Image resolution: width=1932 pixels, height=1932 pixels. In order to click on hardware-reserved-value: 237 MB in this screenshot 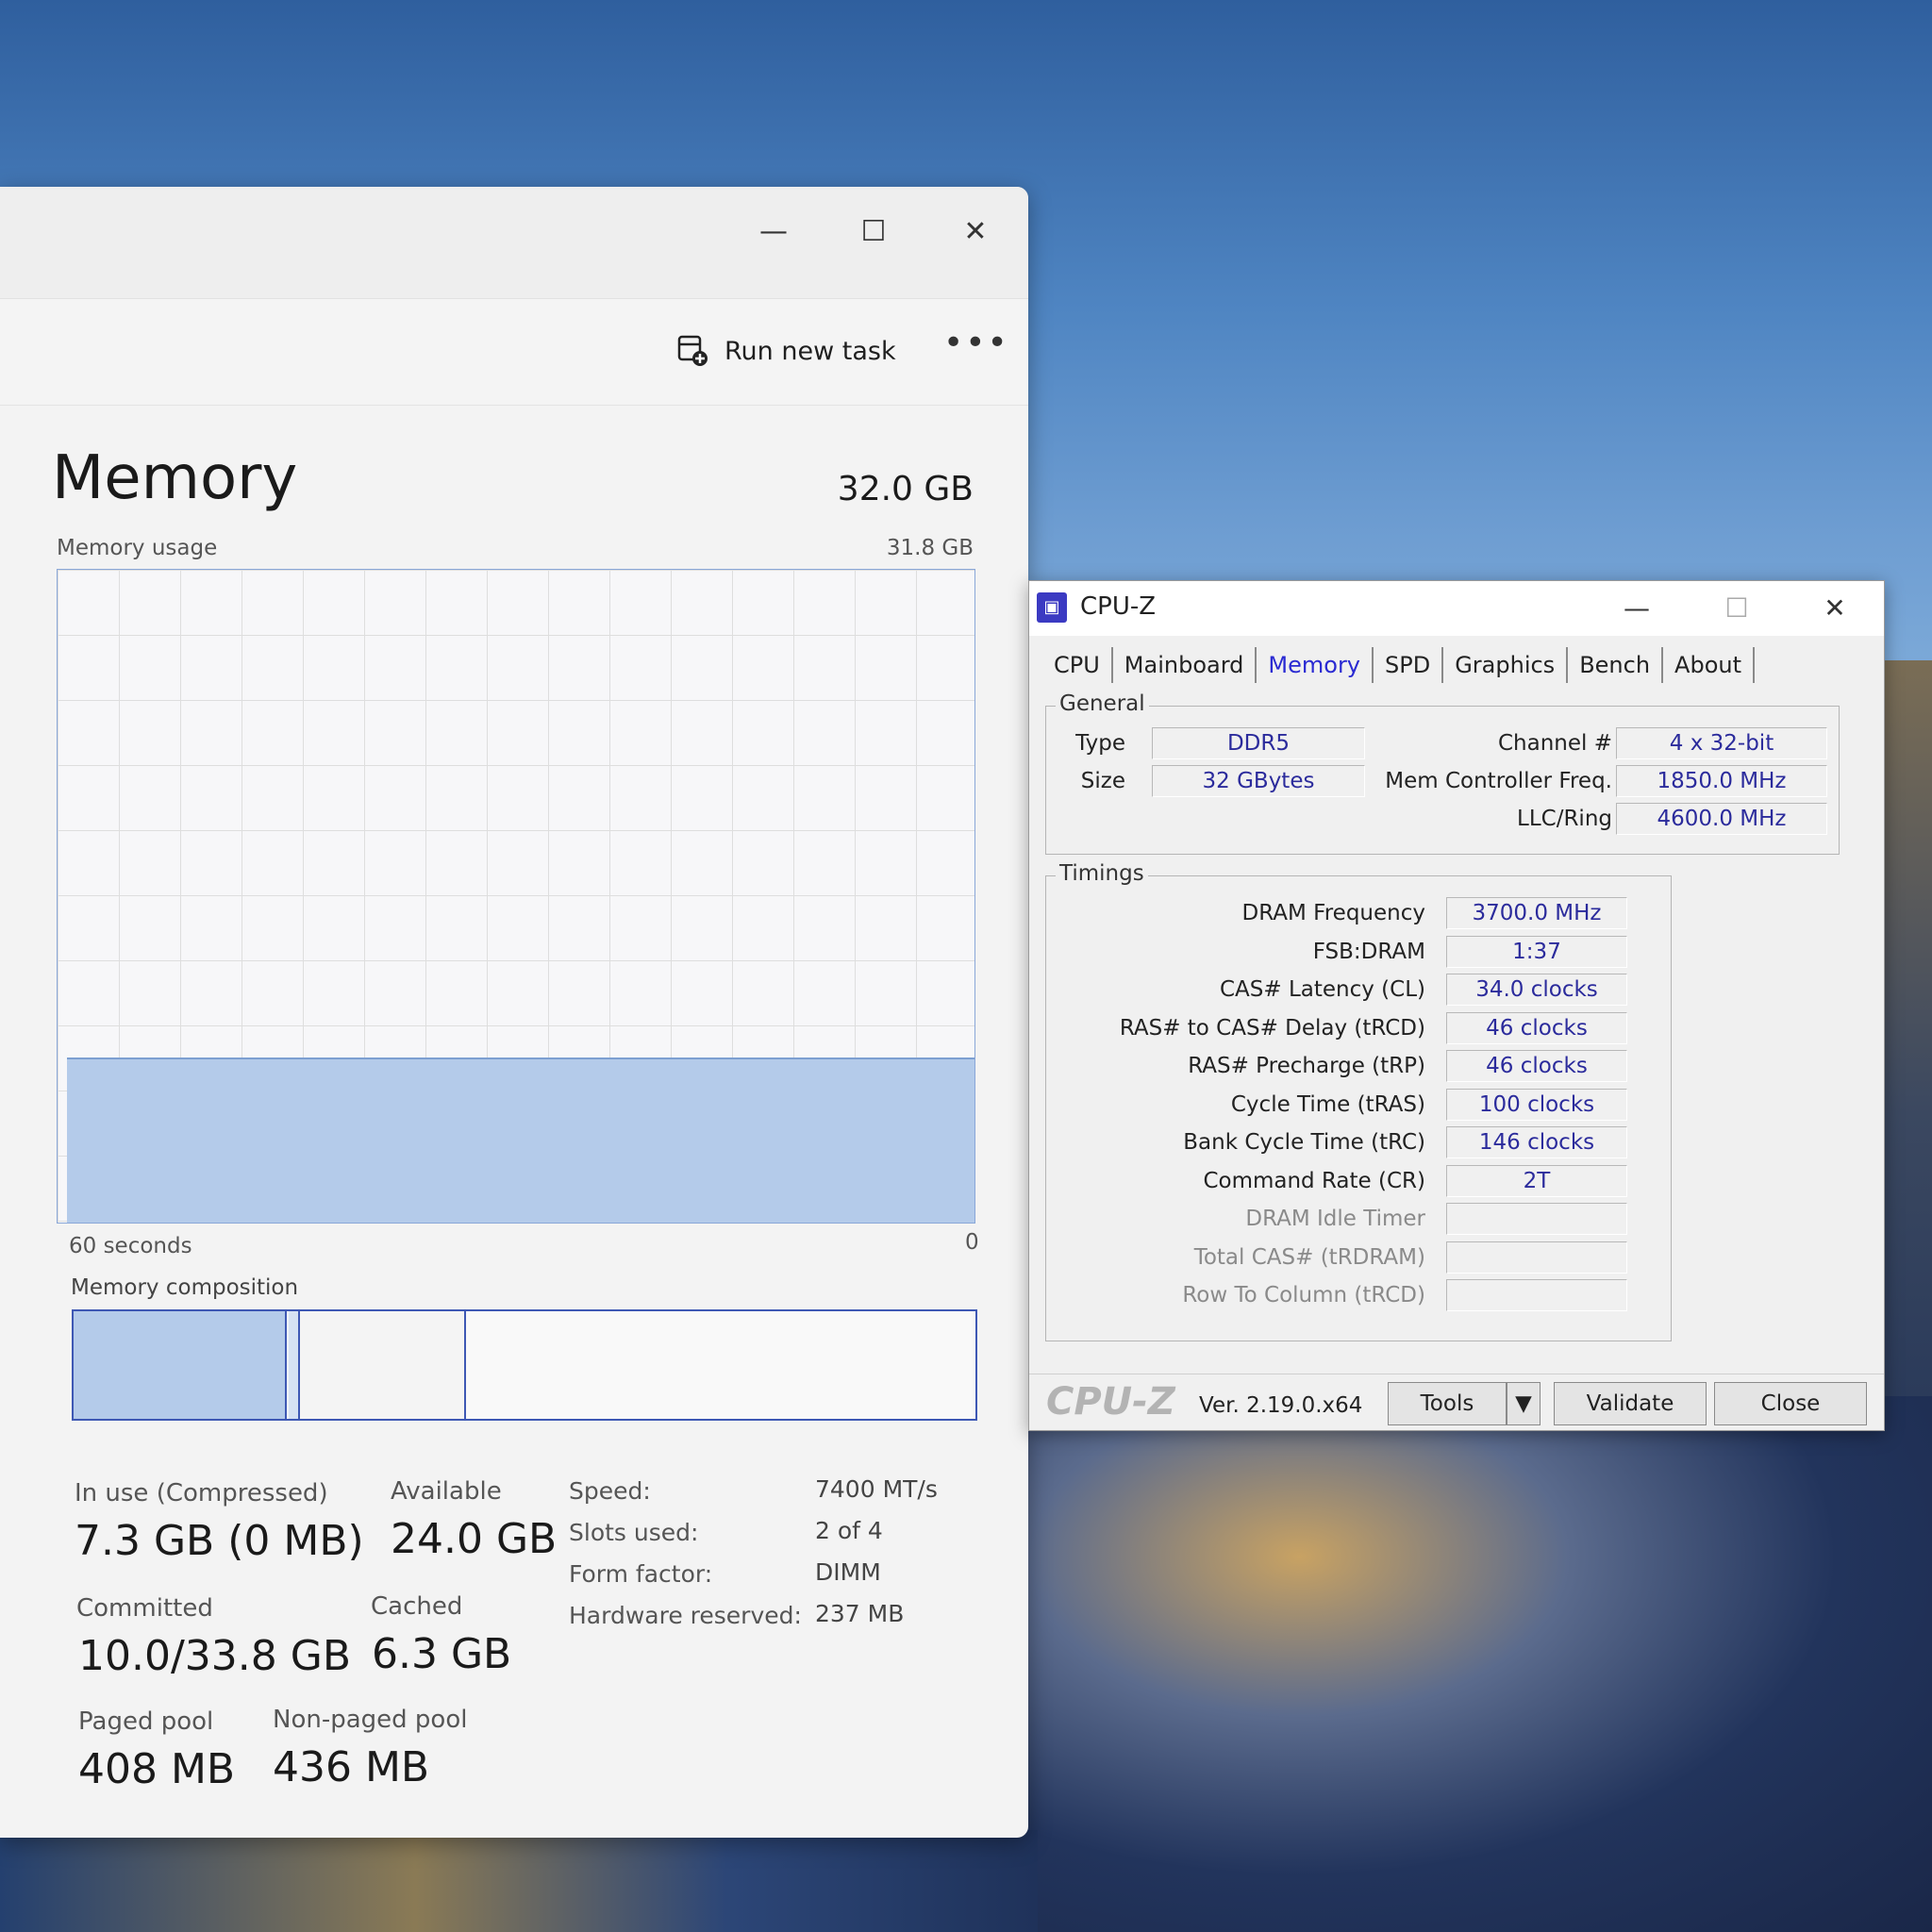, I will do `click(860, 1613)`.